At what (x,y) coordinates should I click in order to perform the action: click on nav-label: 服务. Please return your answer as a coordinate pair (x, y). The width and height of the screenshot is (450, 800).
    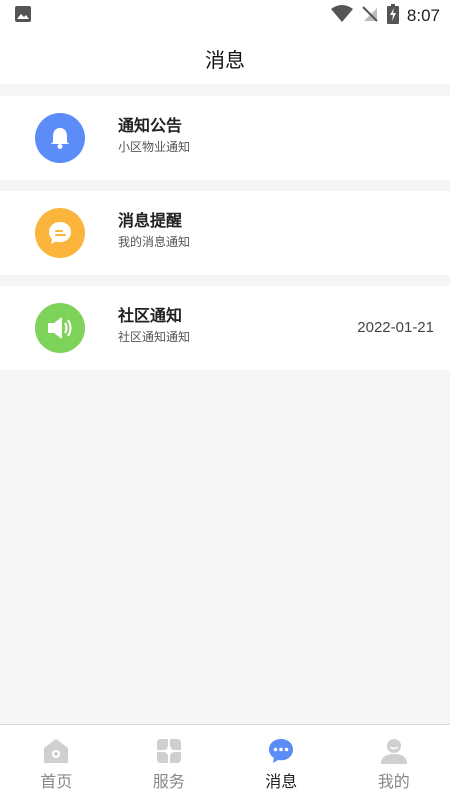
    Looking at the image, I should click on (168, 781).